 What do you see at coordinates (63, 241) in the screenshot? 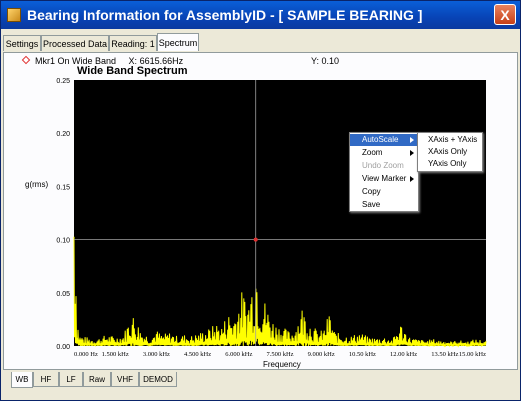
I see `y-tick-label: 0.10` at bounding box center [63, 241].